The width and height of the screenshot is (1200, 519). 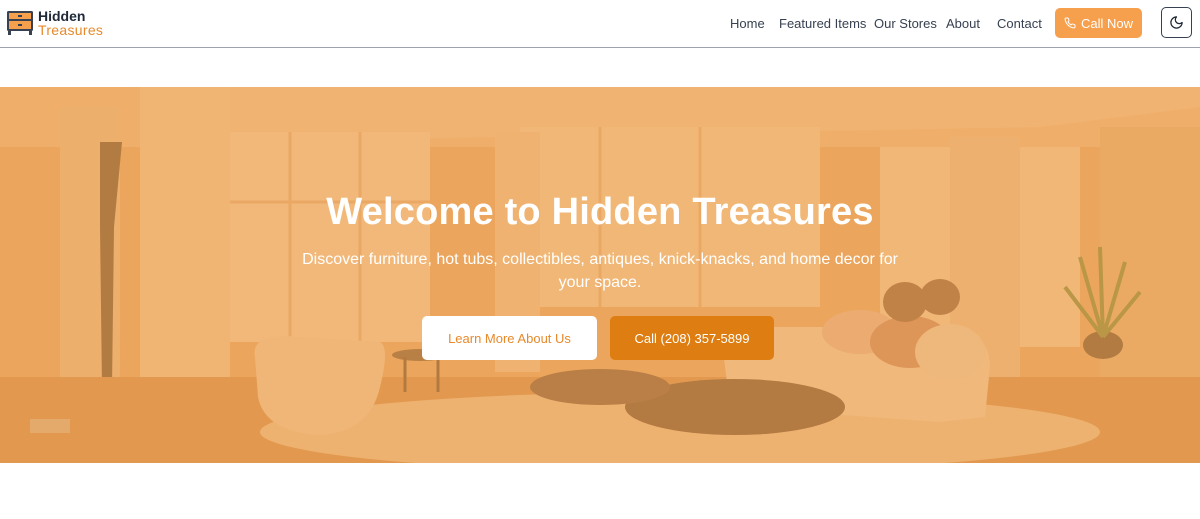 I want to click on nav-contact: Contact, so click(x=1019, y=23).